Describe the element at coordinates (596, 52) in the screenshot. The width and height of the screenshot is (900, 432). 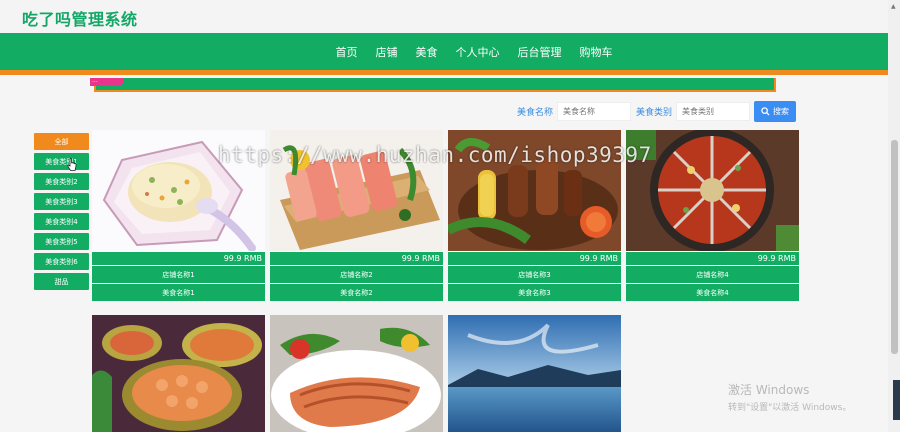
I see `nav-item-cart: 购物车` at that location.